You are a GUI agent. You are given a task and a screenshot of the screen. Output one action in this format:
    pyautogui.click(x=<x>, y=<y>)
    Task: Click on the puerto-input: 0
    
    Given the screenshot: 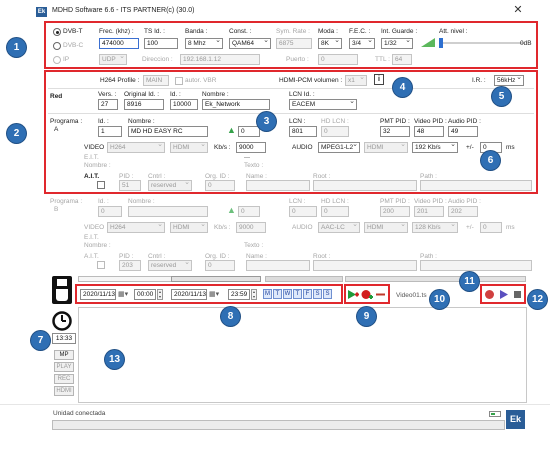 What is the action you would take?
    pyautogui.click(x=338, y=59)
    